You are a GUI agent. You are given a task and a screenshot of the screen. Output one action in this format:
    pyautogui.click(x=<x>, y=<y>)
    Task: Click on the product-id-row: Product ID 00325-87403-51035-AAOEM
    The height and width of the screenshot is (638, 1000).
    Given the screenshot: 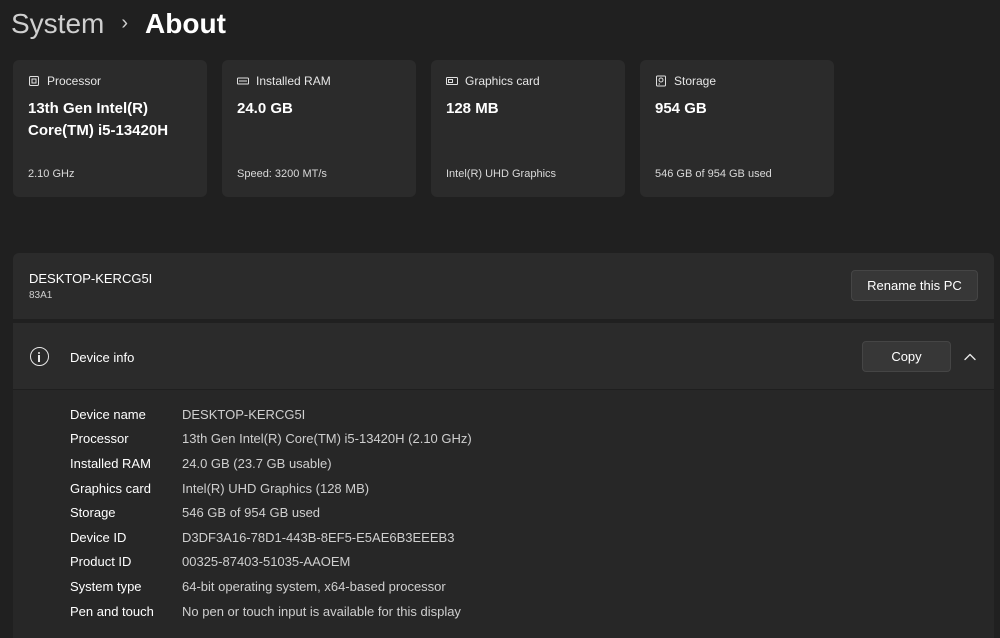 What is the action you would take?
    pyautogui.click(x=271, y=562)
    